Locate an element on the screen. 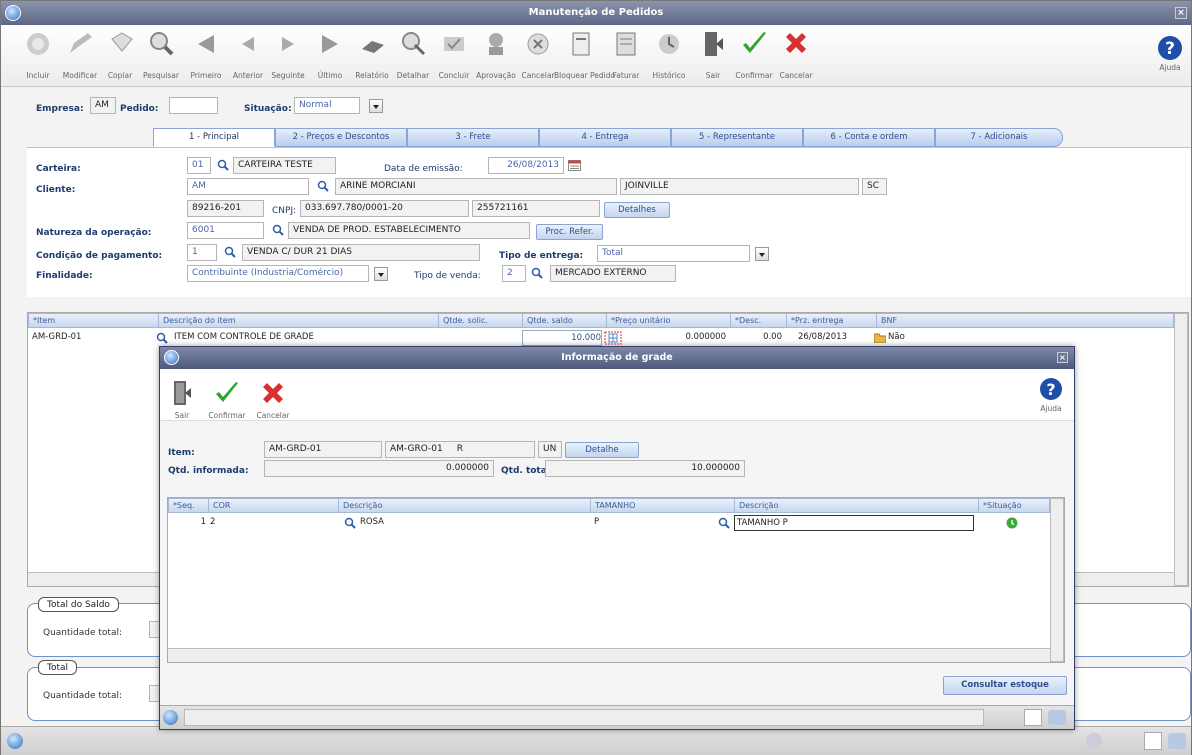 This screenshot has width=1192, height=755. dialog-chat-icon is located at coordinates (1057, 717).